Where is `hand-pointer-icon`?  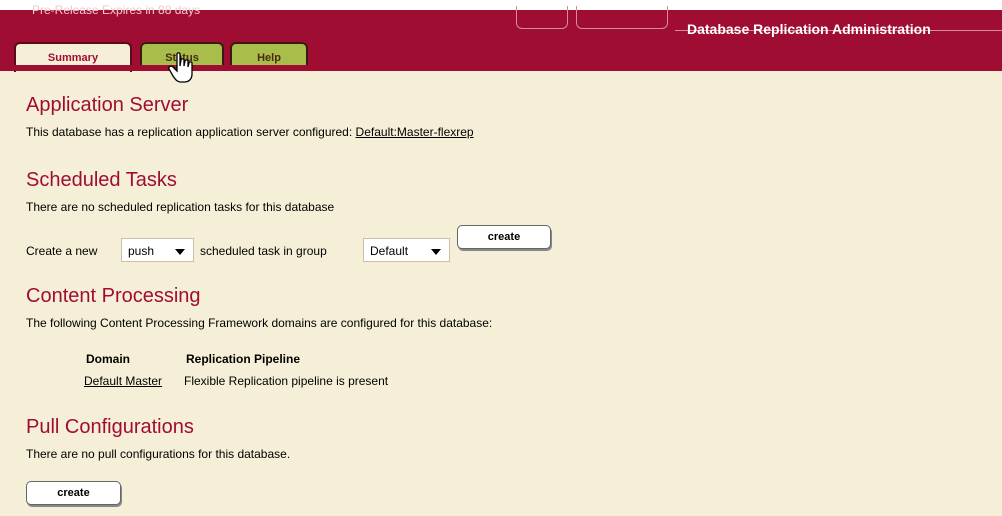
hand-pointer-icon is located at coordinates (180, 67).